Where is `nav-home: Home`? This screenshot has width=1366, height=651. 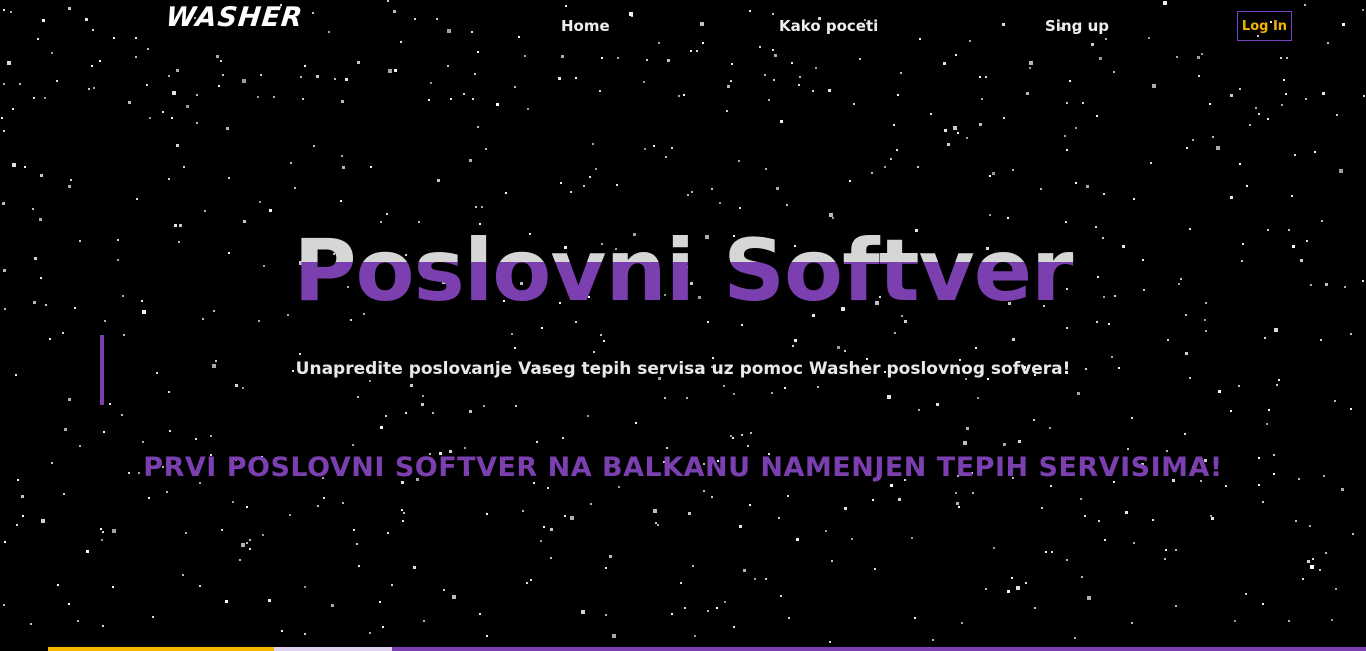 nav-home: Home is located at coordinates (585, 26).